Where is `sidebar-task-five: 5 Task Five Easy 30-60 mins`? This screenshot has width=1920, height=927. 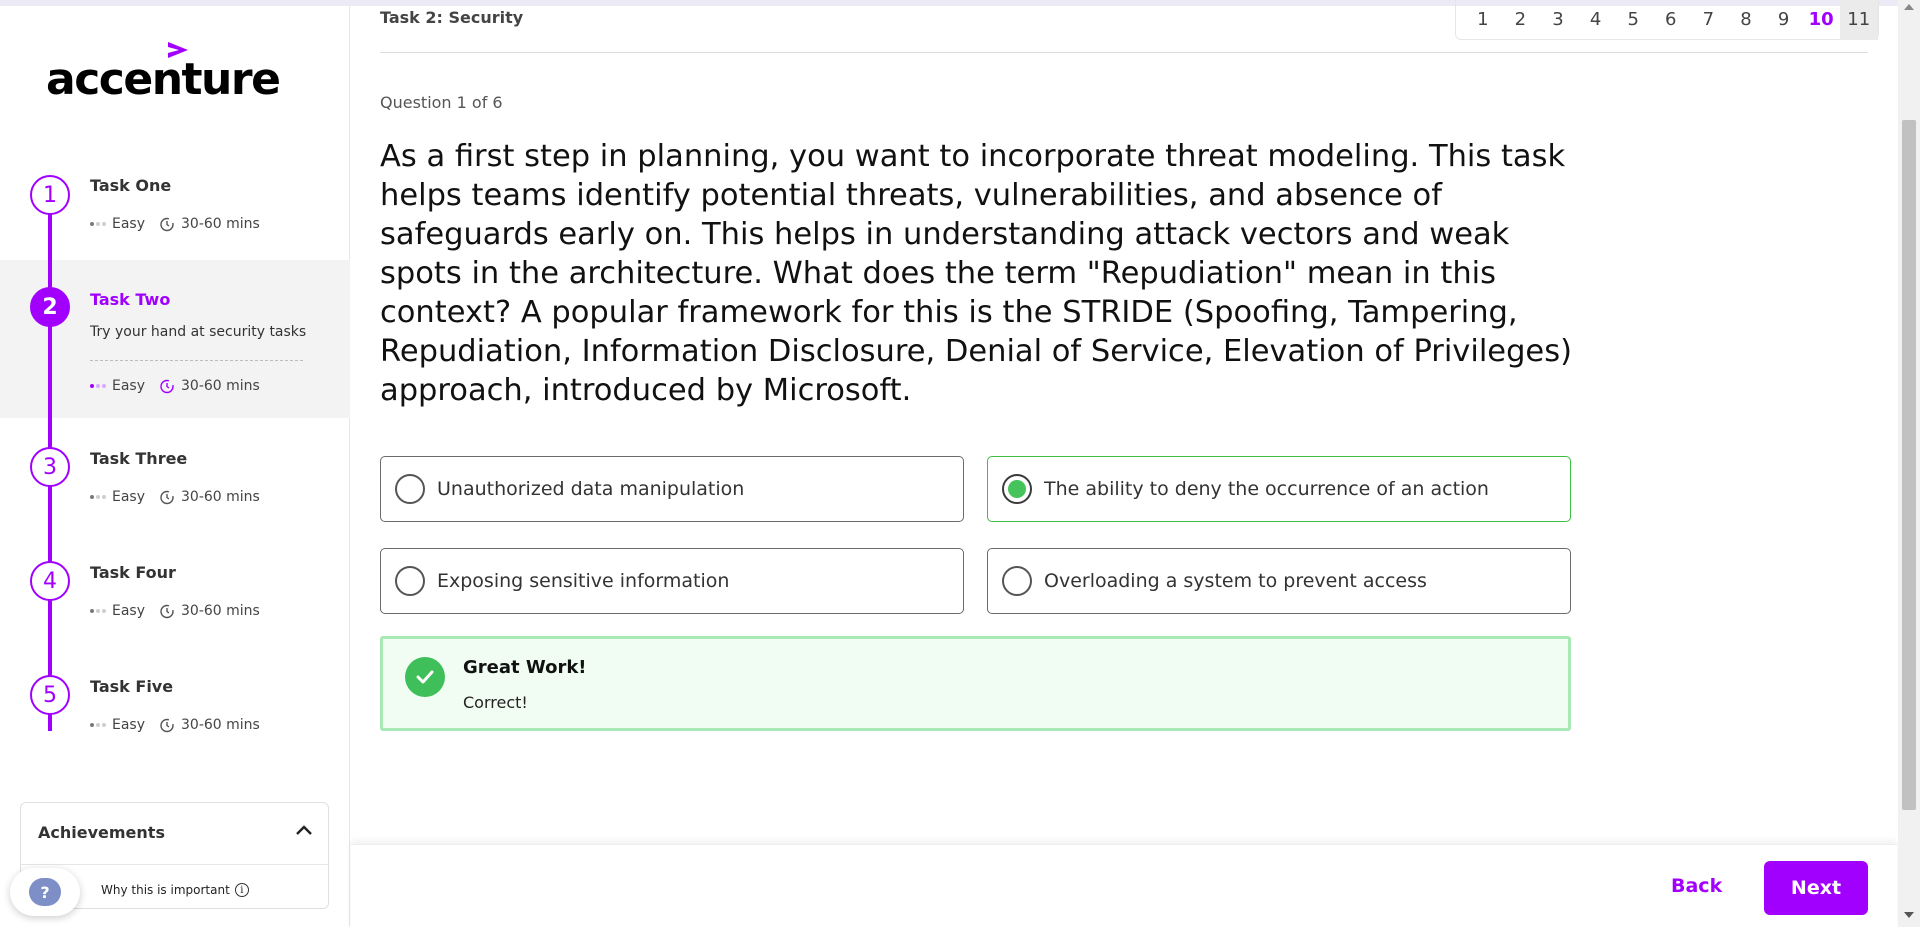
sidebar-task-five: 5 Task Five Easy 30-60 mins is located at coordinates (175, 709).